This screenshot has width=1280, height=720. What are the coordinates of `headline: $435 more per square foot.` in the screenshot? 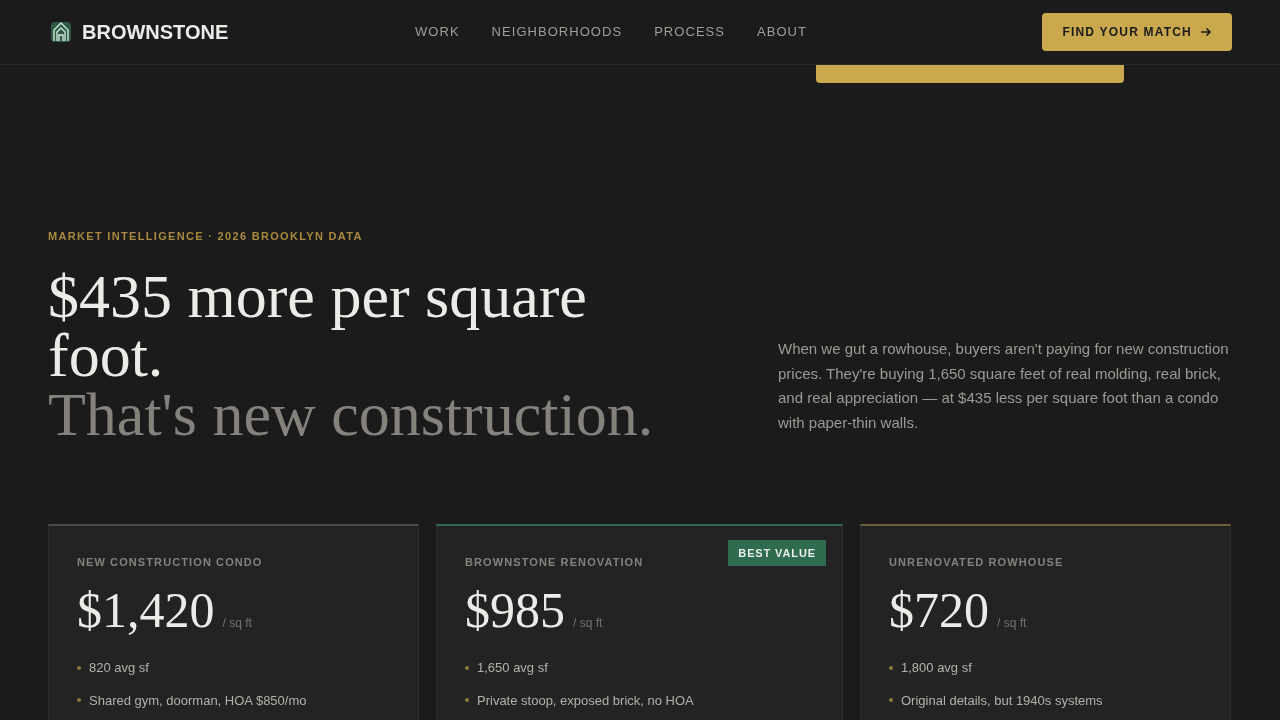 It's located at (318, 325).